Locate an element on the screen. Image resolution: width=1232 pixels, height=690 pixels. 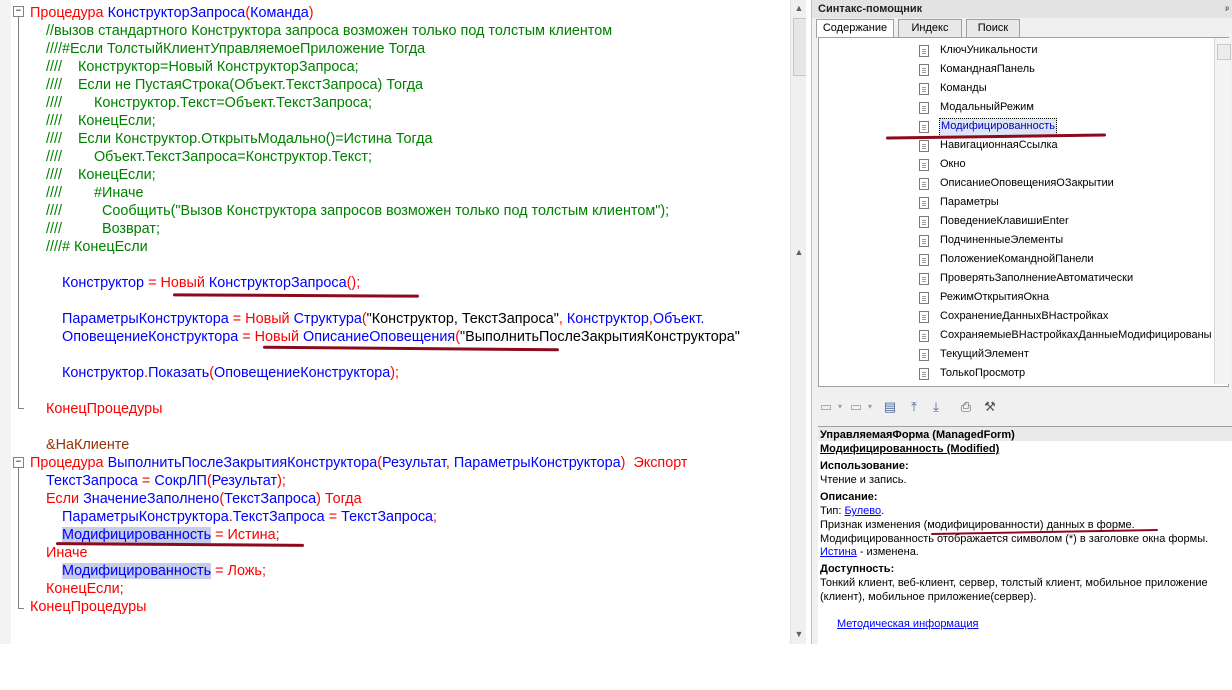
code-token: Конструктор is located at coordinates (103, 373).